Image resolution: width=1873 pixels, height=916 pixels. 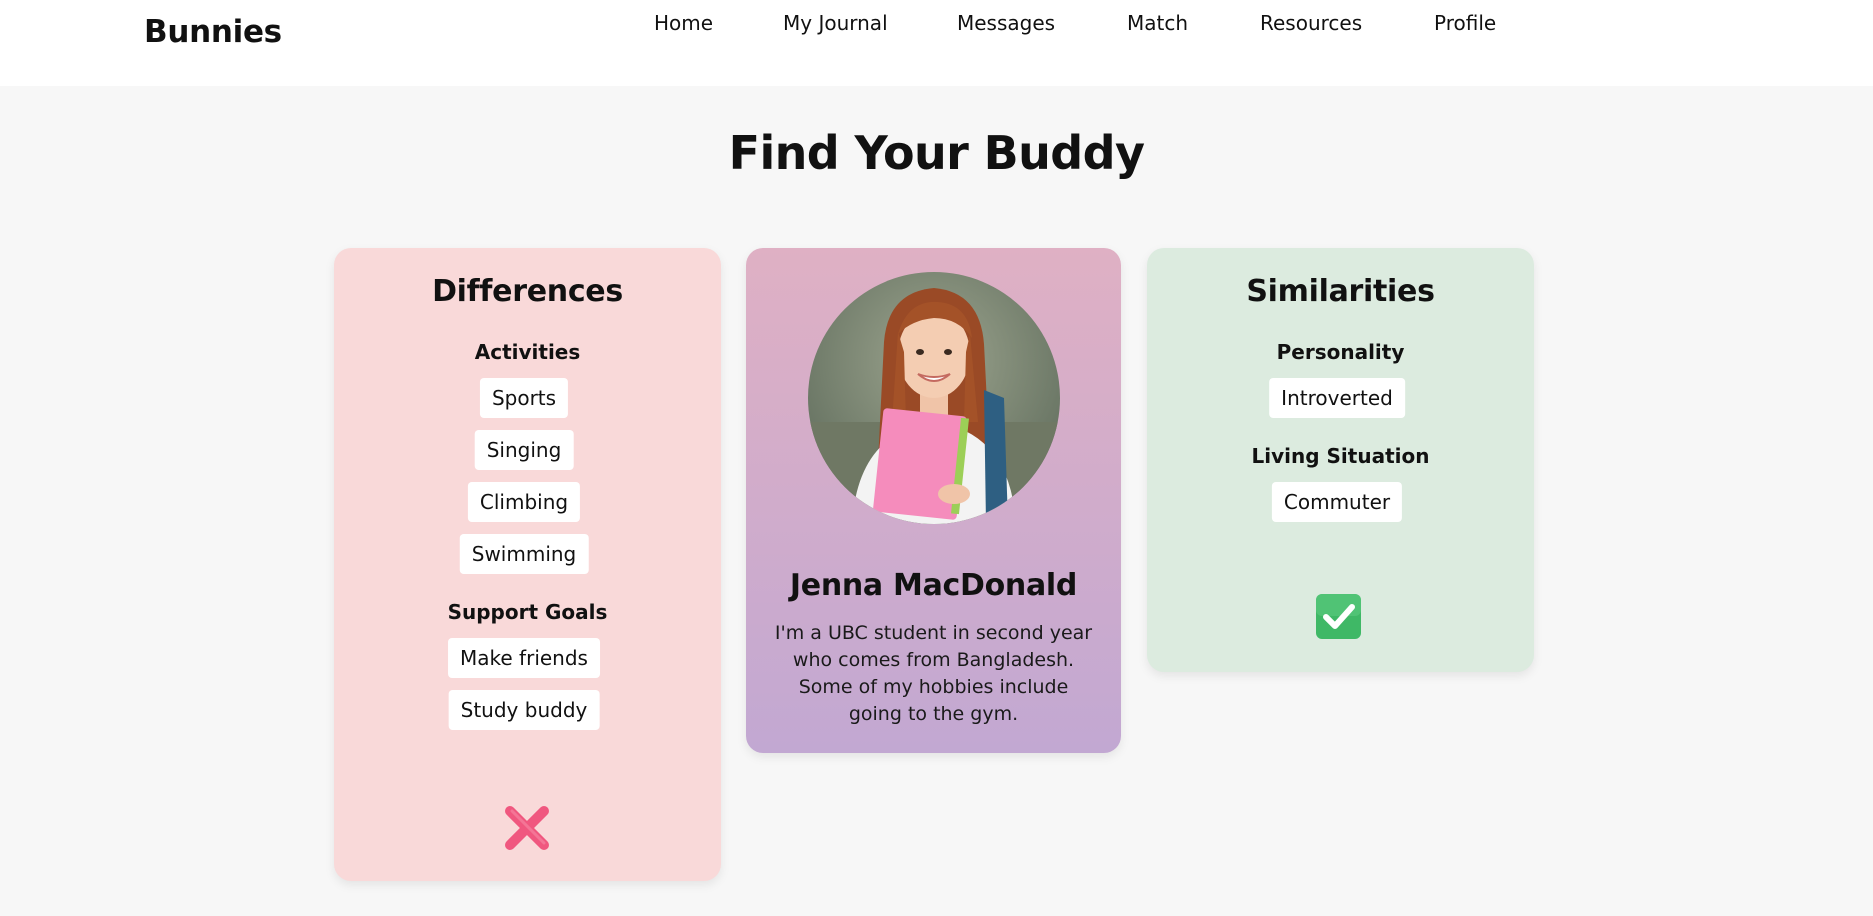 I want to click on living-situation-label: Living Situation, so click(x=1340, y=456).